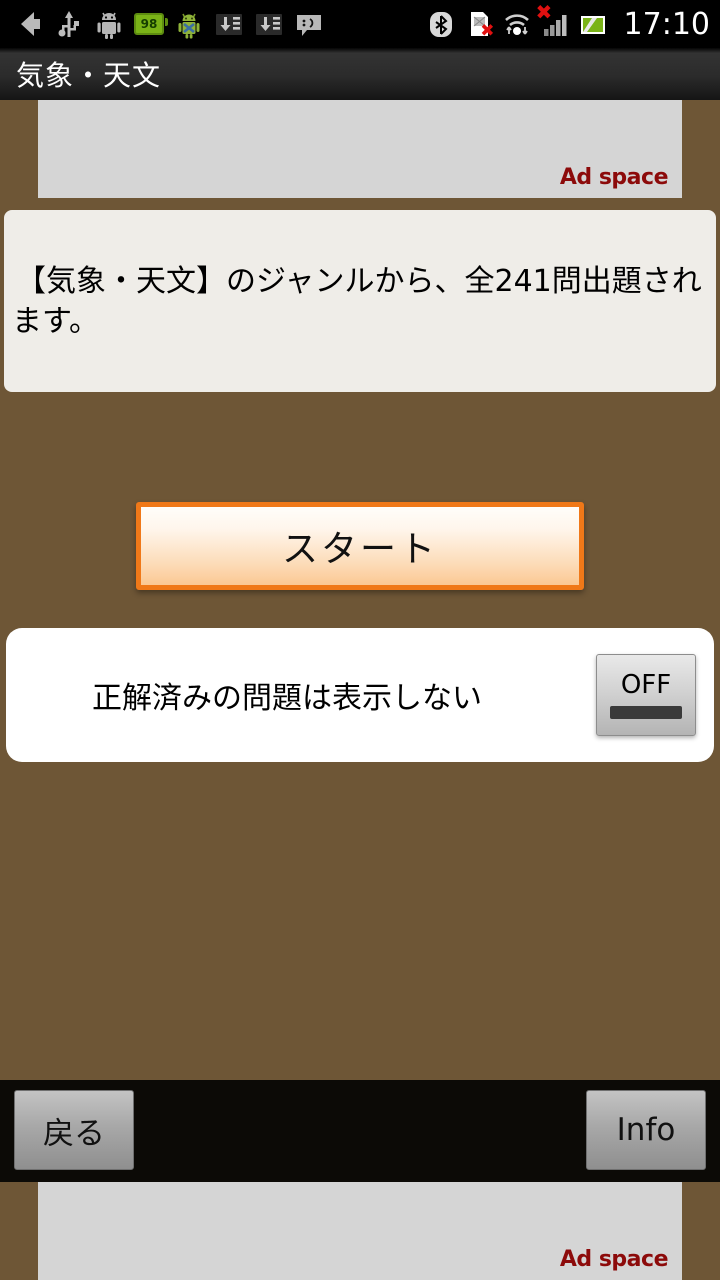 The height and width of the screenshot is (1280, 720). Describe the element at coordinates (544, 12) in the screenshot. I see `signal-error-x-icon: ✖` at that location.